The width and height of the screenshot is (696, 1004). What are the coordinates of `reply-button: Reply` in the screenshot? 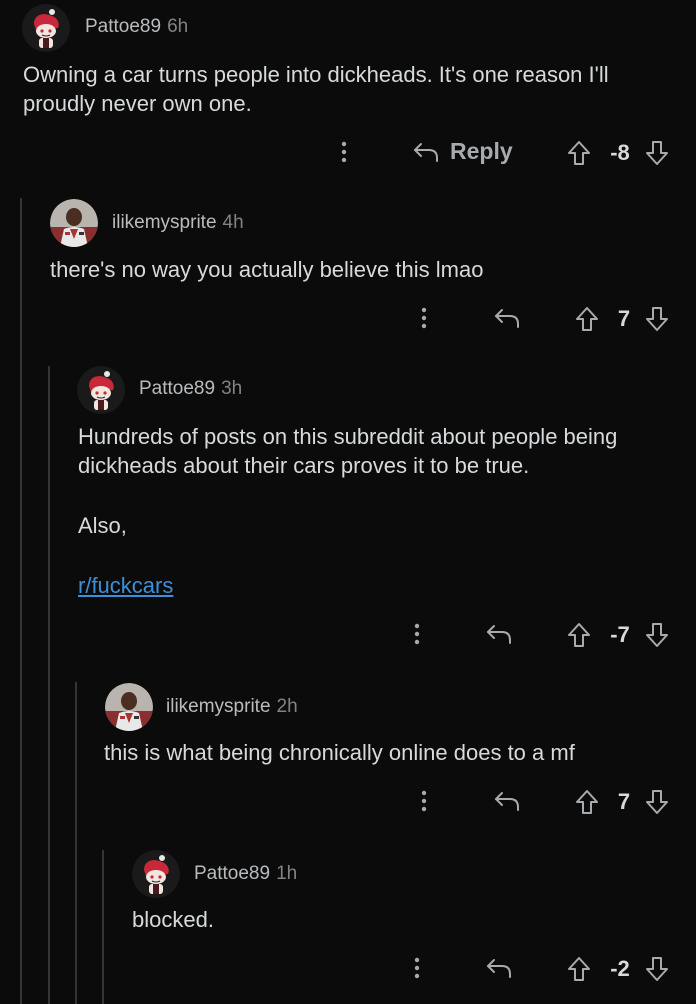 It's located at (462, 151).